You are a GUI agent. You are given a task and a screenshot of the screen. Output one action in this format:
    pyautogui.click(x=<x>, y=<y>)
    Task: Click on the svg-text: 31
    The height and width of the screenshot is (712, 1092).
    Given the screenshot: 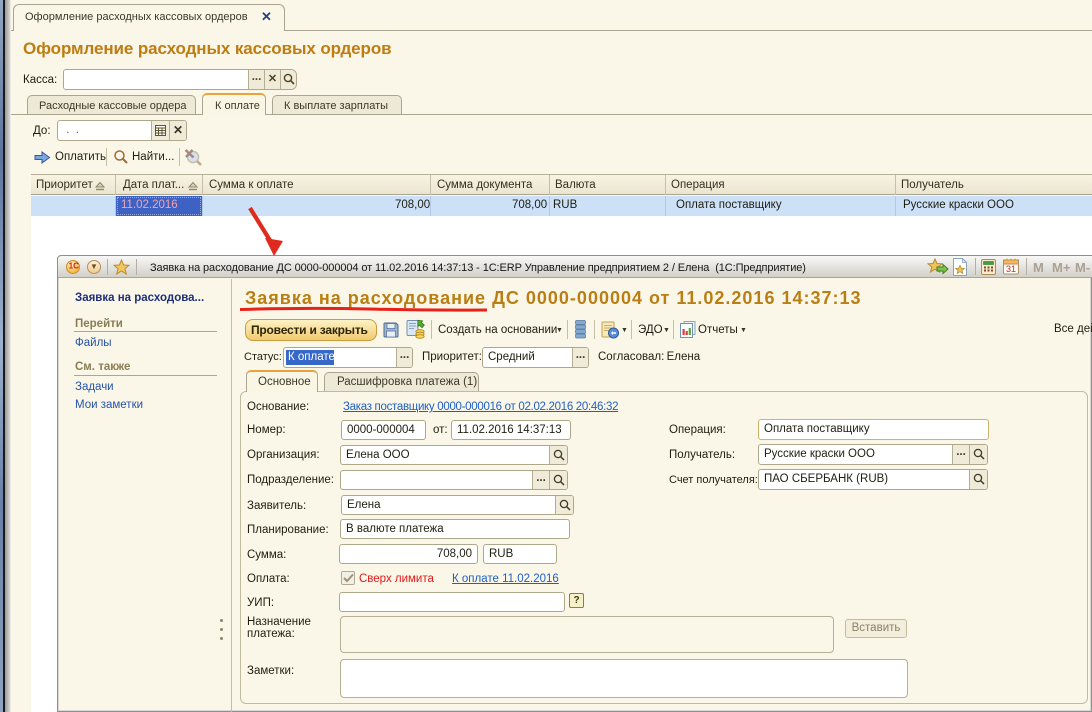 What is the action you would take?
    pyautogui.click(x=1011, y=269)
    